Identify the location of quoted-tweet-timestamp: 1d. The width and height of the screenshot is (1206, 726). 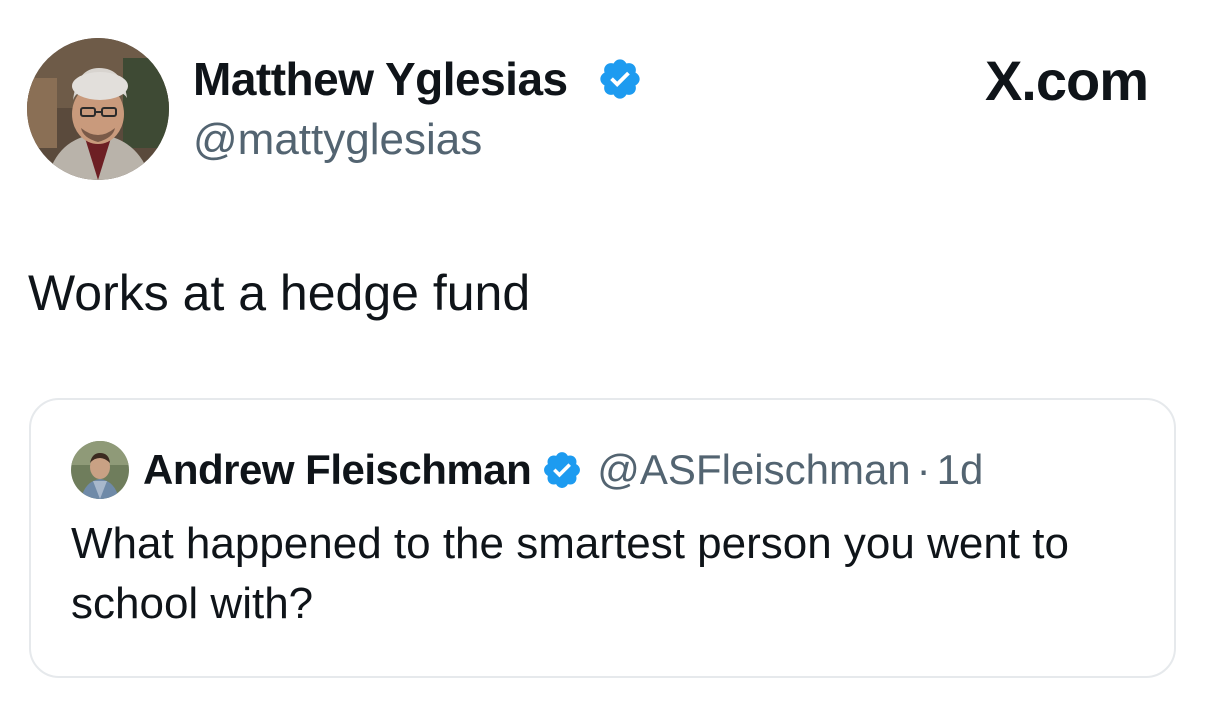
(960, 470).